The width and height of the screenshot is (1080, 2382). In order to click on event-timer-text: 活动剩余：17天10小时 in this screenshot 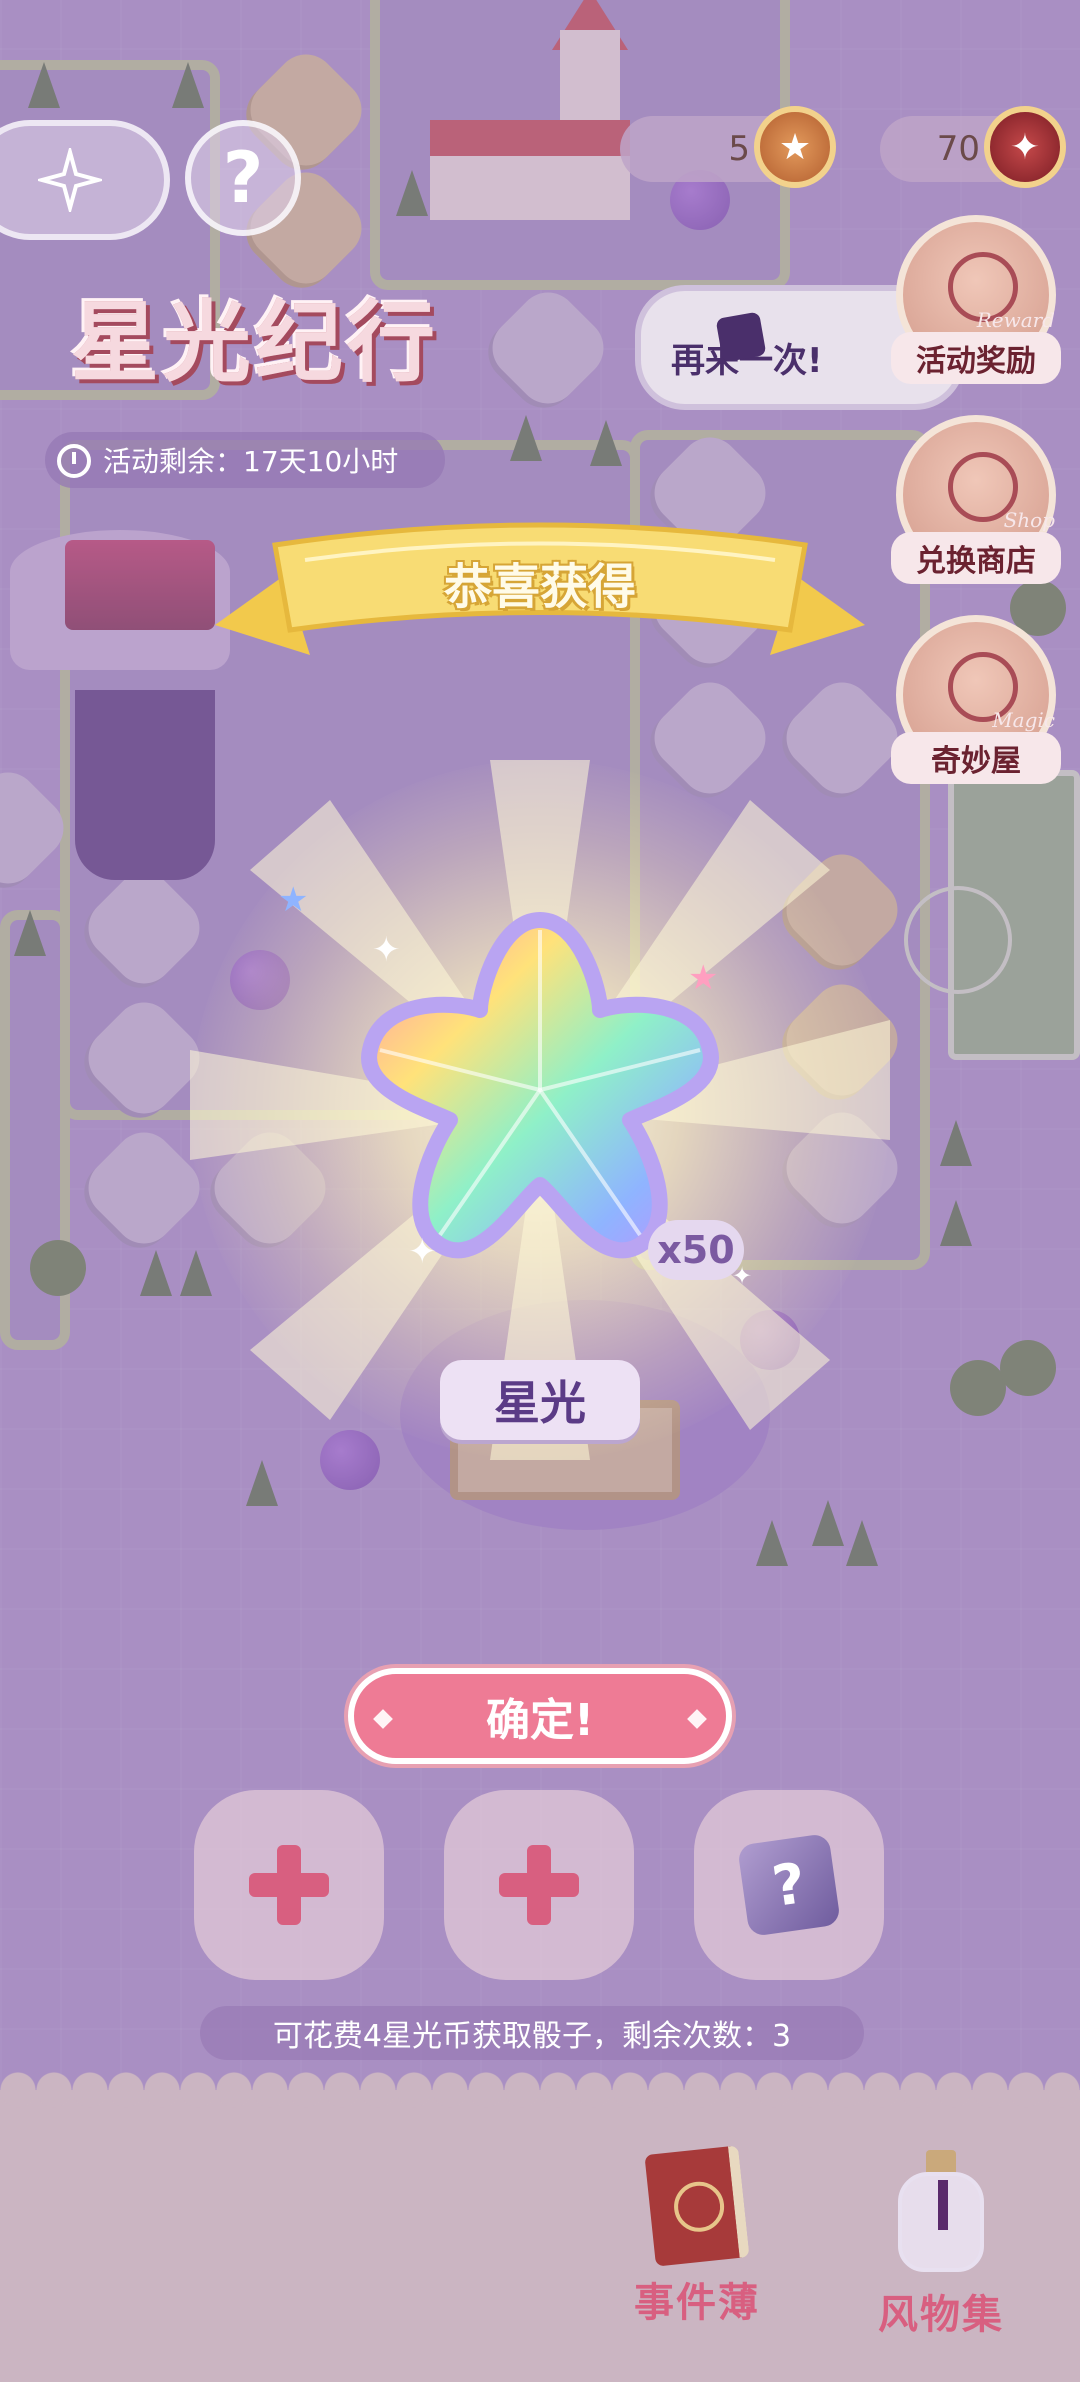, I will do `click(251, 461)`.